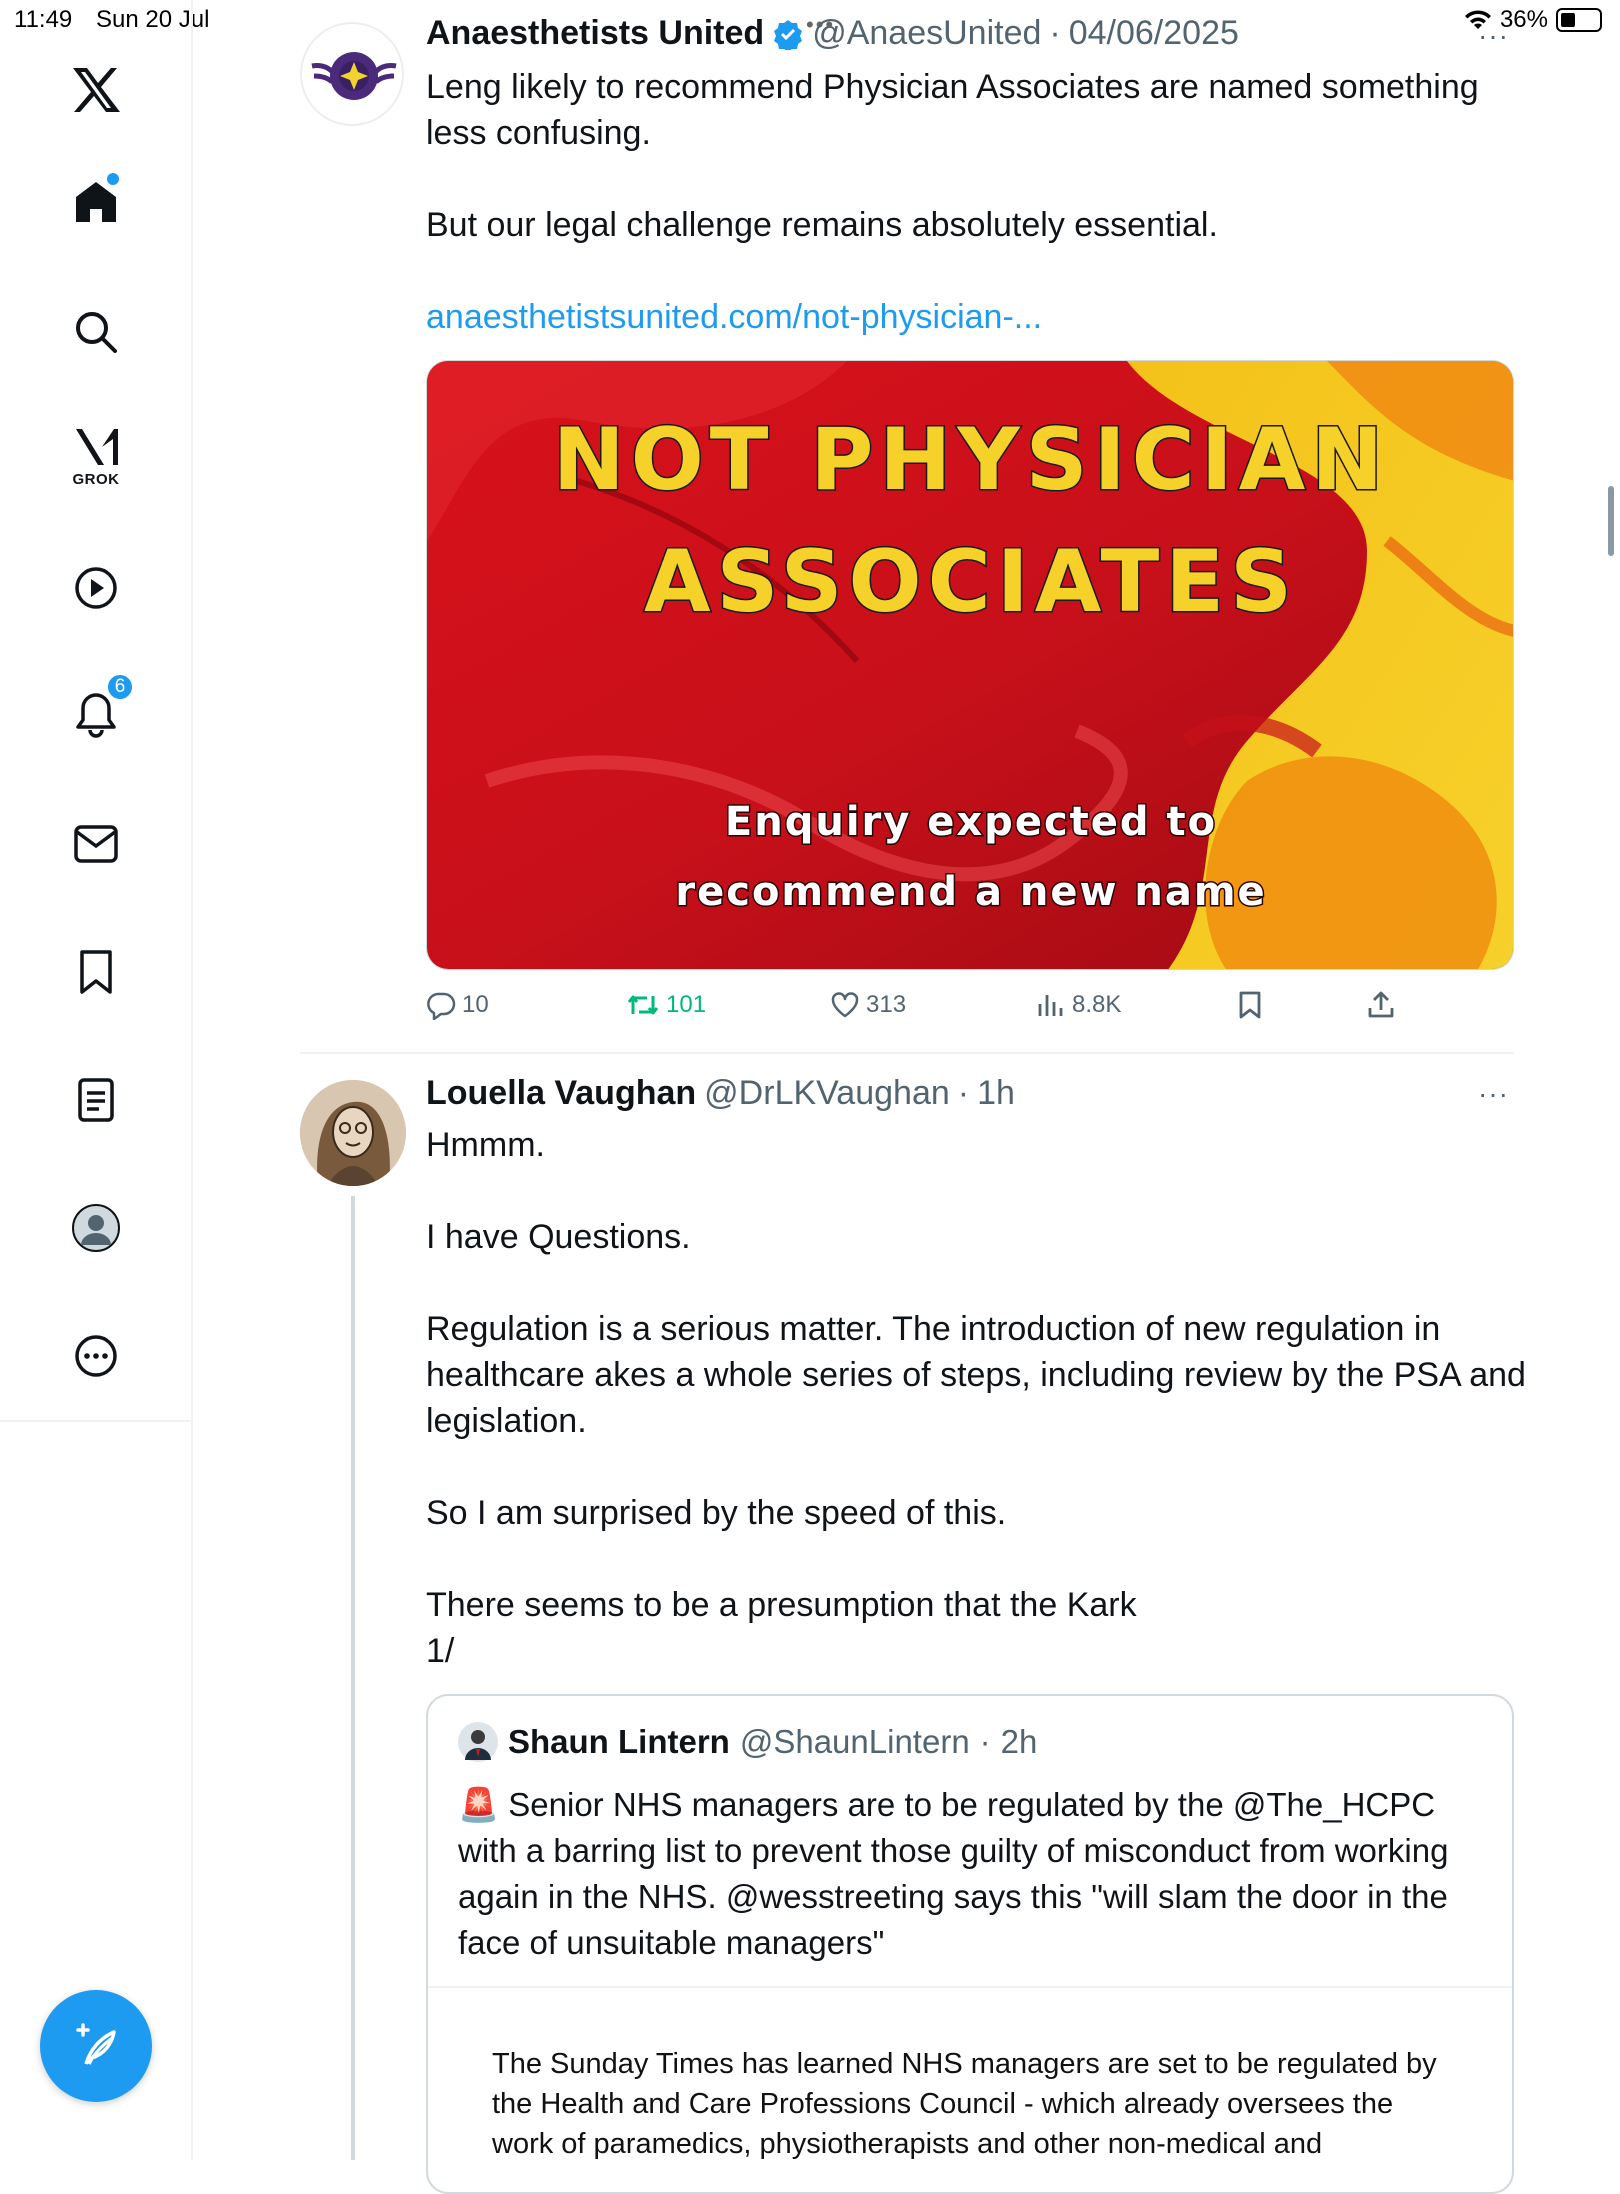  I want to click on sidebar-item-video, so click(96, 588).